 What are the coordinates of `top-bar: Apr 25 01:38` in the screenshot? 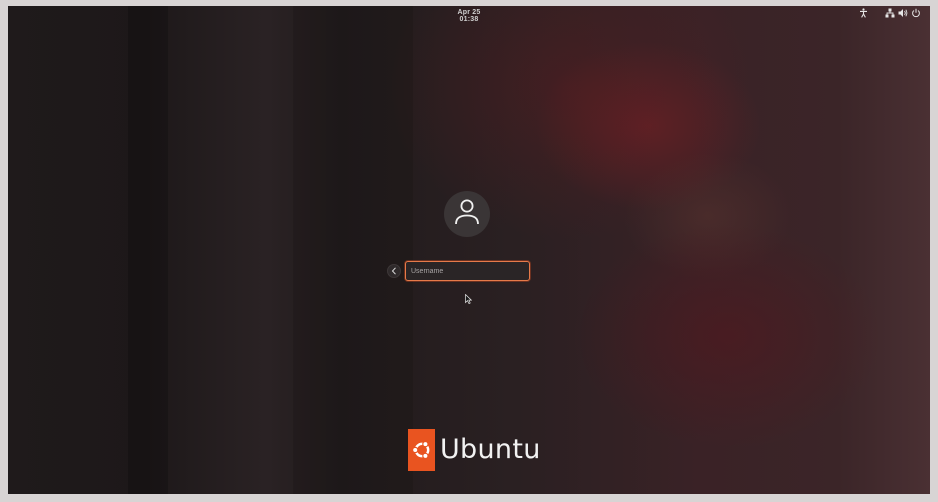 It's located at (469, 14).